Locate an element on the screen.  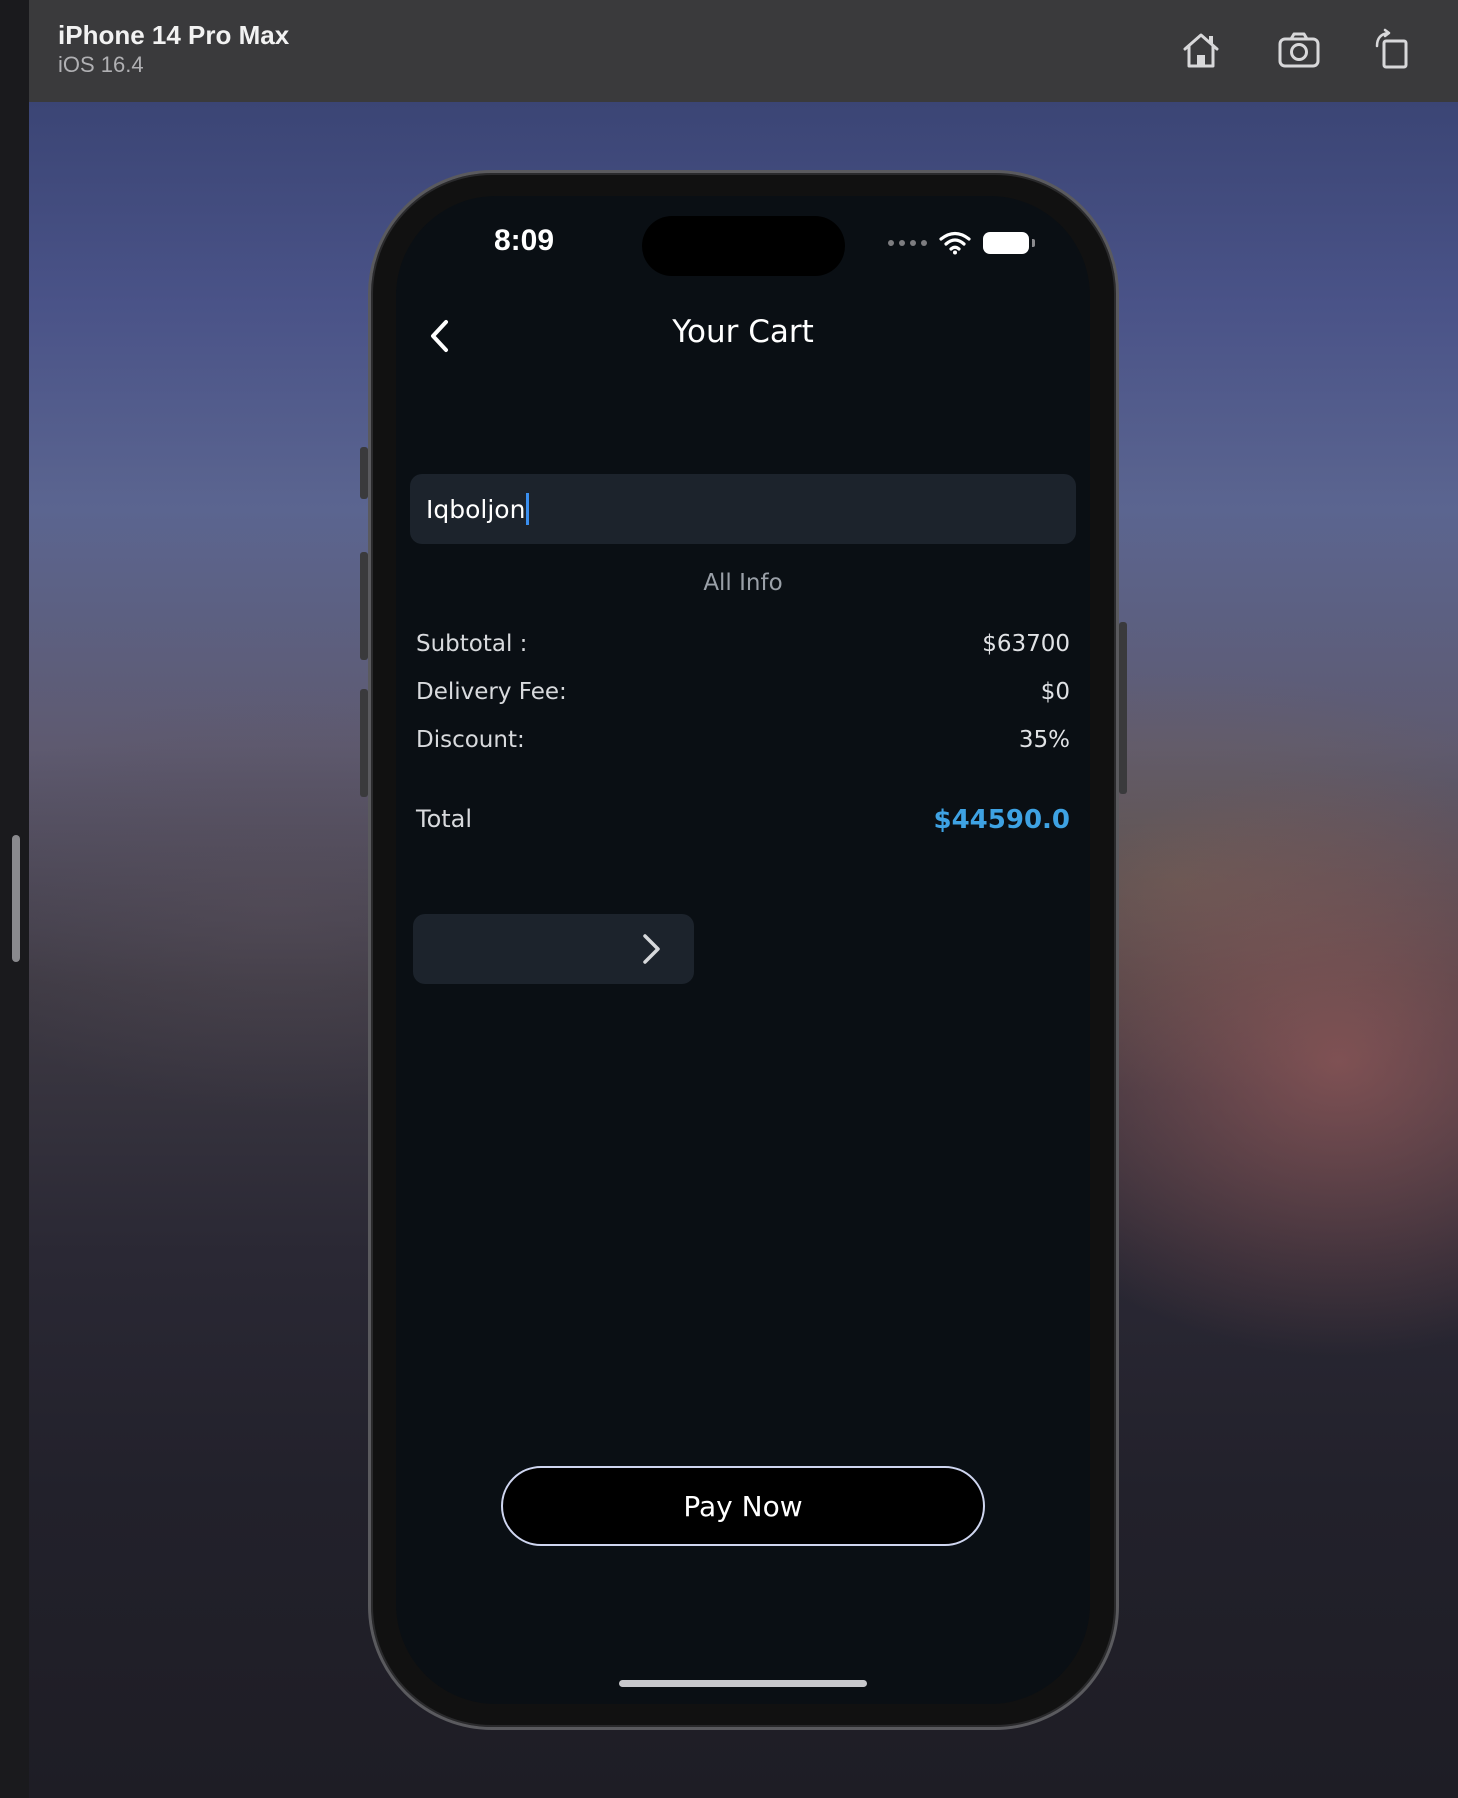
home-icon is located at coordinates (1201, 50).